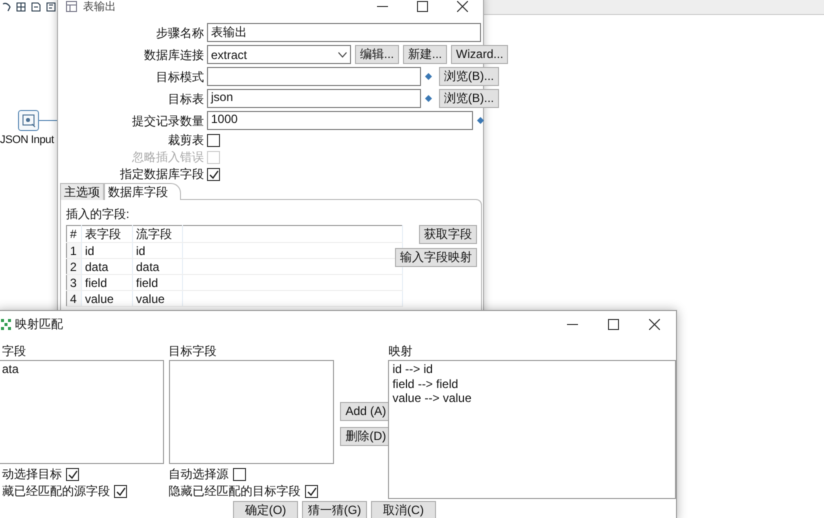 The image size is (824, 518). What do you see at coordinates (193, 351) in the screenshot?
I see `list-label: 目标字段` at bounding box center [193, 351].